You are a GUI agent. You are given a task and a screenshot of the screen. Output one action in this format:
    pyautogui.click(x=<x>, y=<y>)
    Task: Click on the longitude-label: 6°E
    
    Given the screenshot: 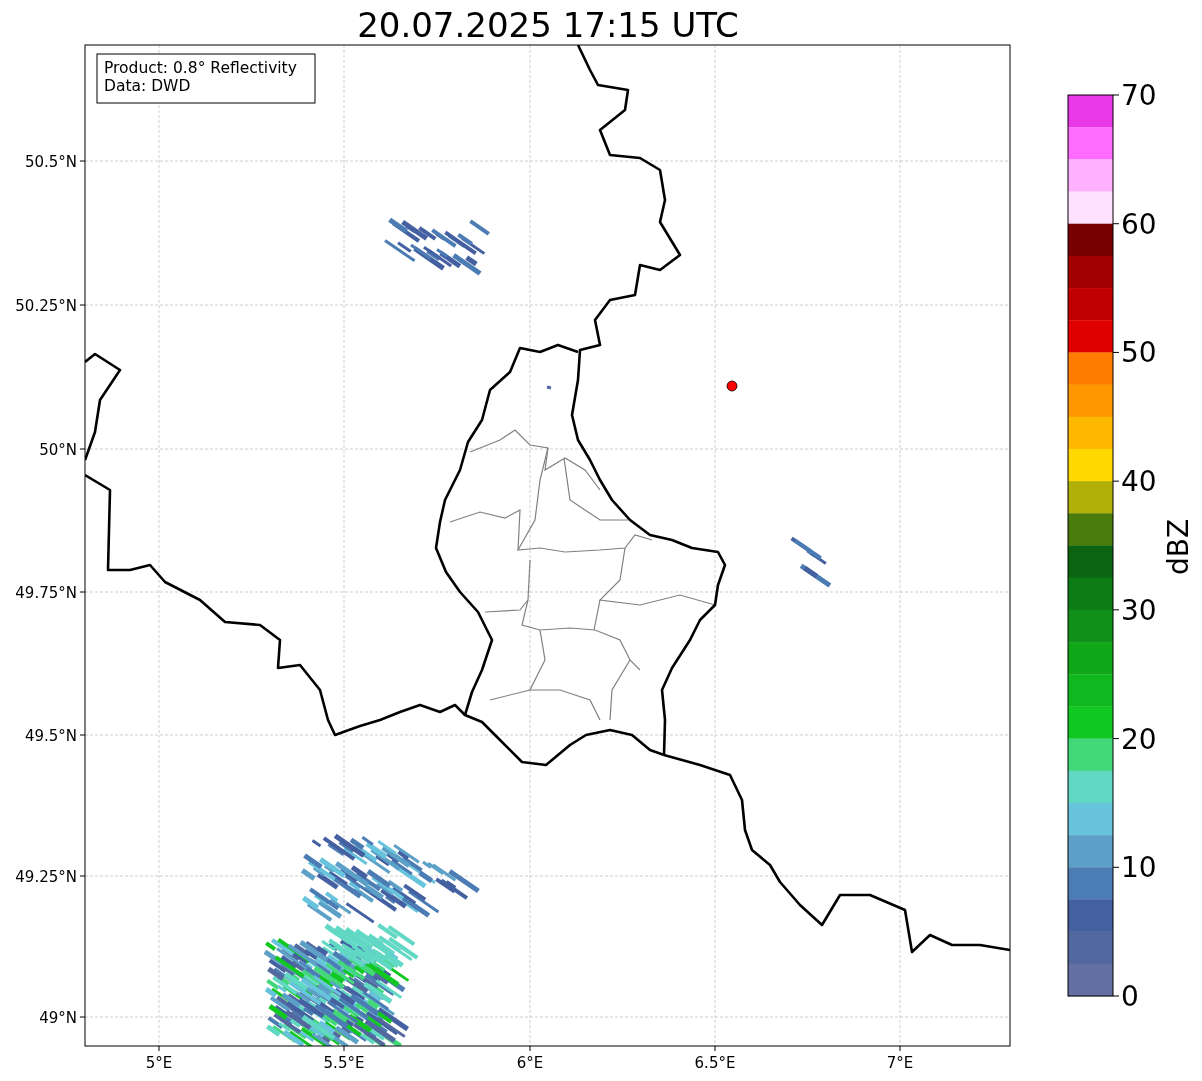 What is the action you would take?
    pyautogui.click(x=530, y=1063)
    